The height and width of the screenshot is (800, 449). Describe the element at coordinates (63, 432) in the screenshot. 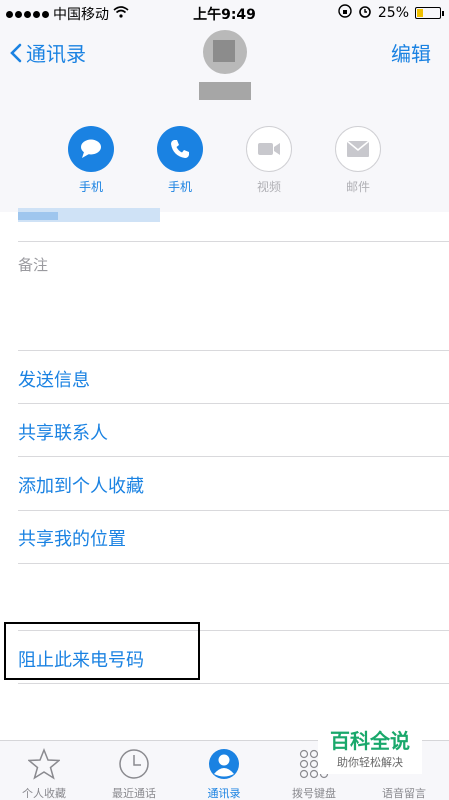

I see `share-contact-row: 共享联系人` at that location.